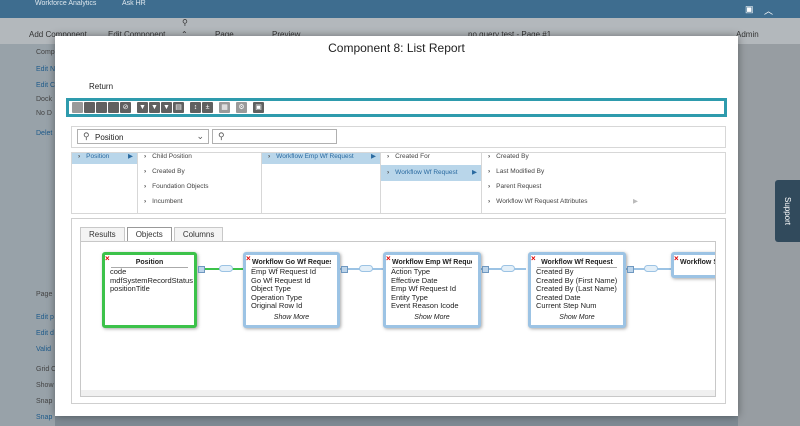 The image size is (800, 426). I want to click on sidebar-item: Show, so click(45, 385).